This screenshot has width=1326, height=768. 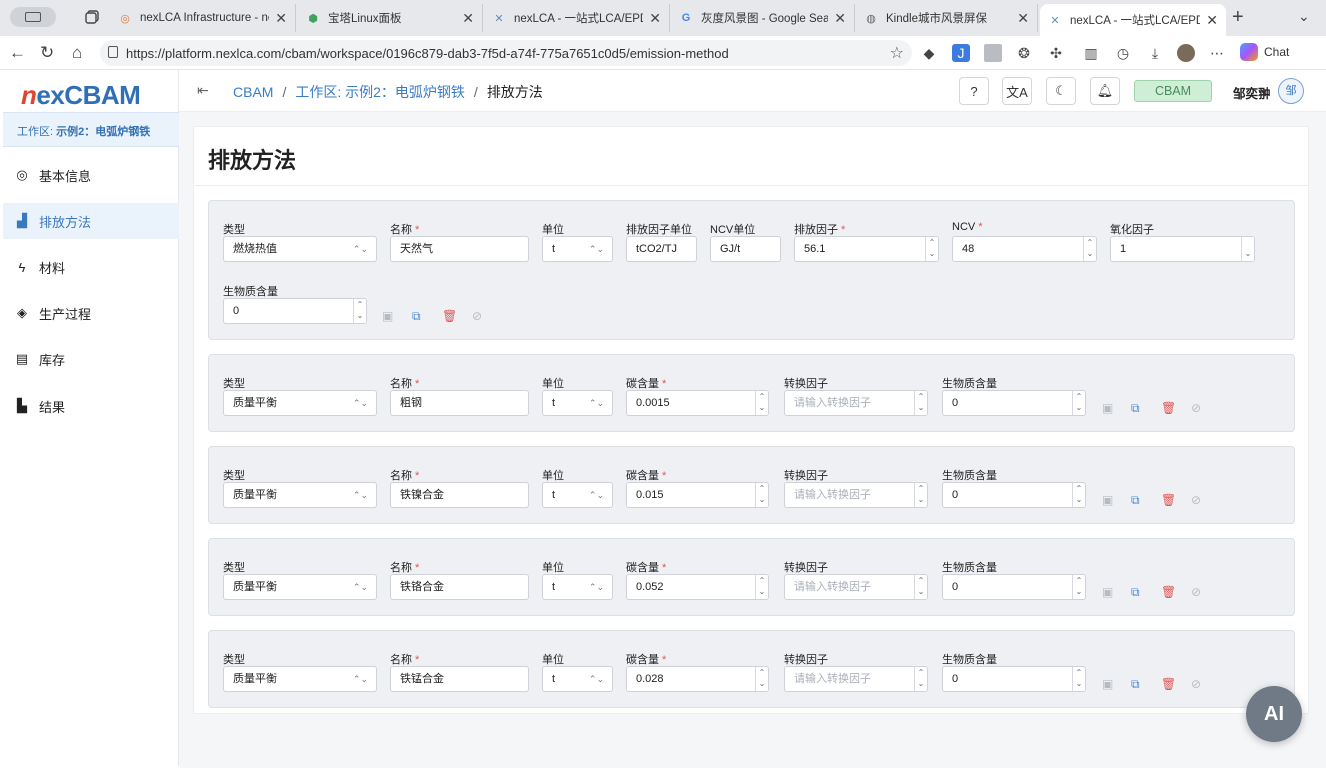 What do you see at coordinates (91, 406) in the screenshot?
I see `sidebar-item-results: ▙ 结果` at bounding box center [91, 406].